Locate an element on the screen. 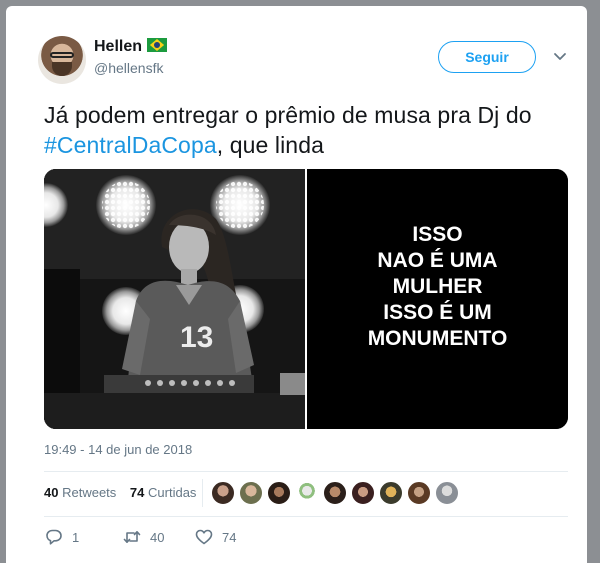 The image size is (600, 563). author-name: Hellen is located at coordinates (118, 46).